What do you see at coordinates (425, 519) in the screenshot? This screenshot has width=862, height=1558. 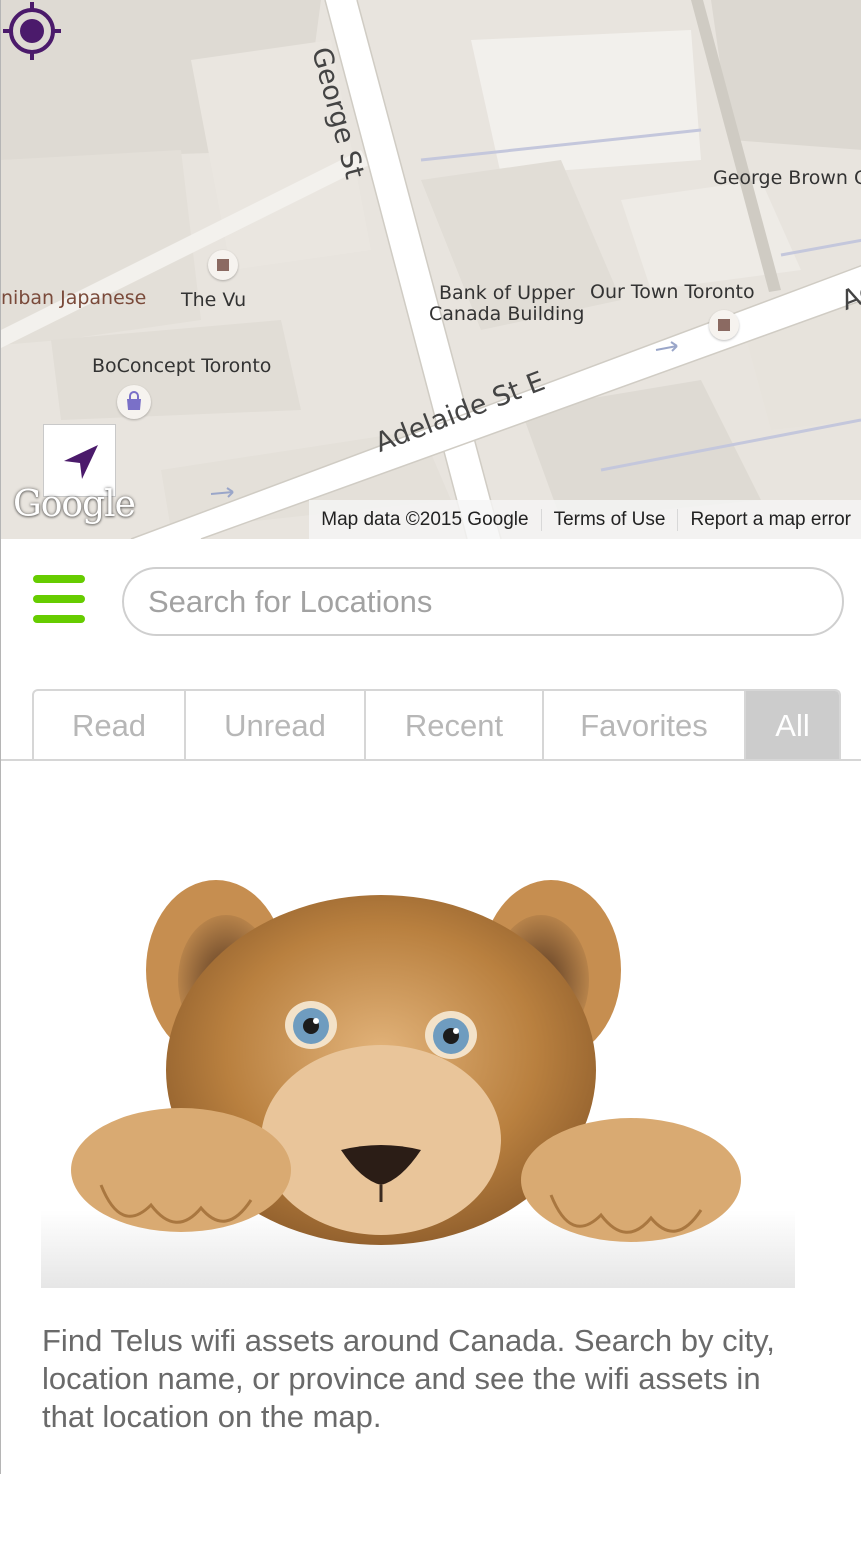 I see `map-data-credit: Map data ©2015 Google` at bounding box center [425, 519].